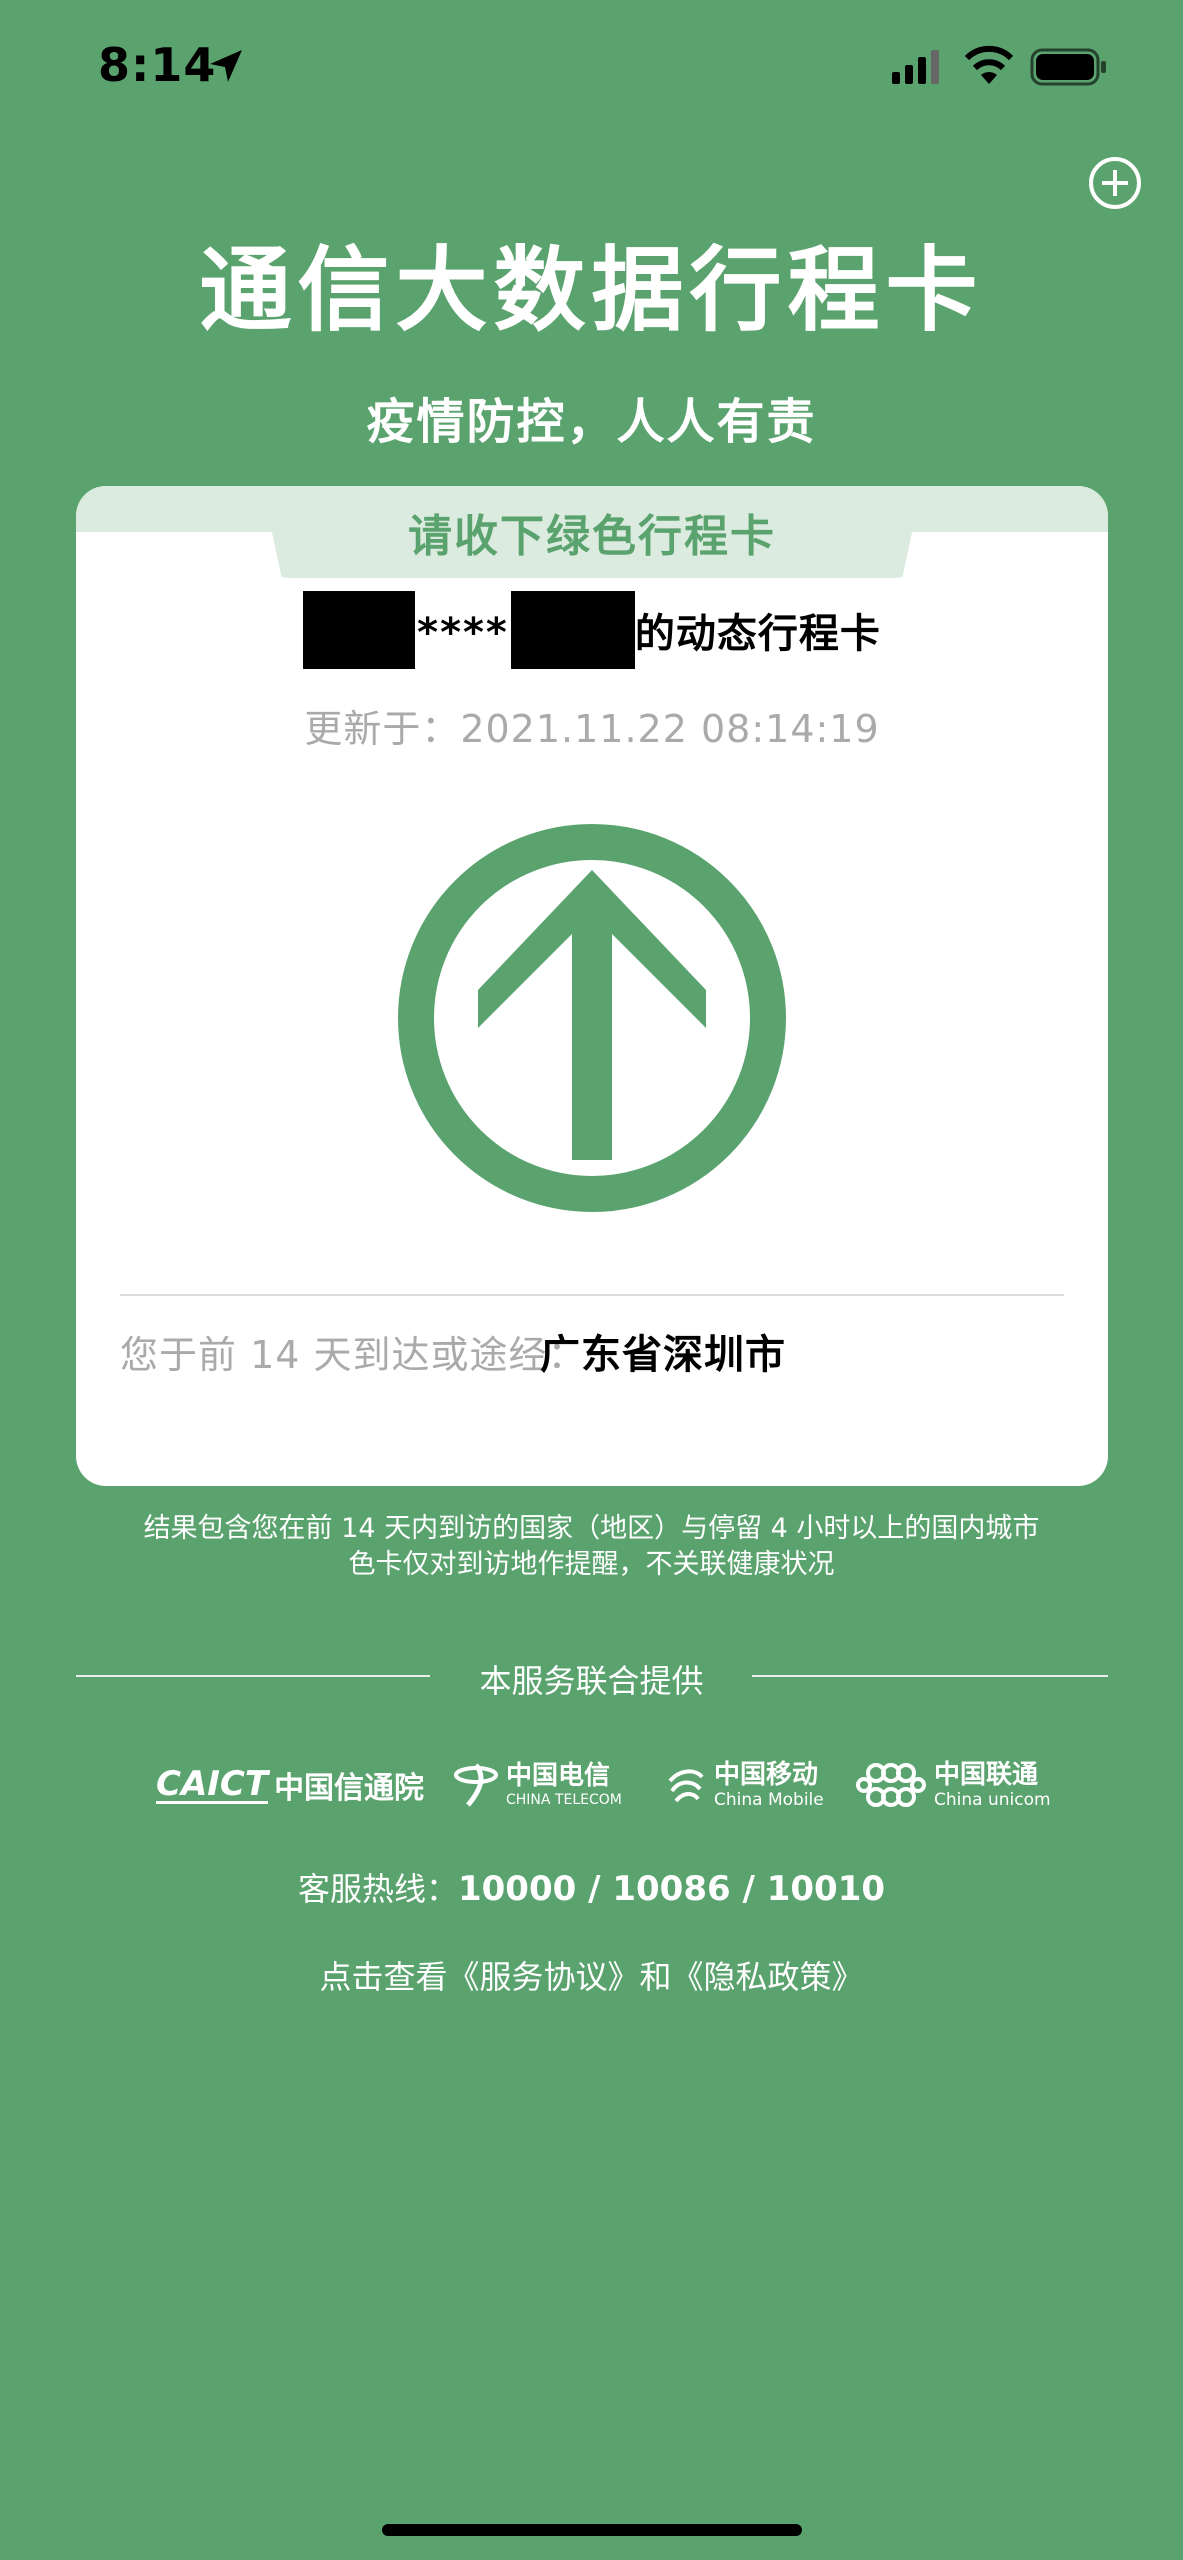 This screenshot has height=2560, width=1183. I want to click on telecom-name: 中国电信, so click(558, 1776).